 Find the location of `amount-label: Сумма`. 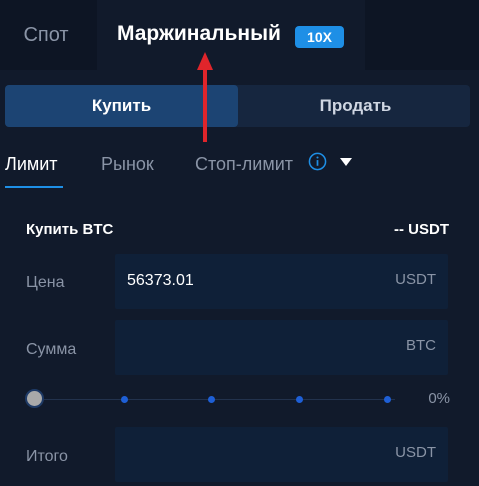

amount-label: Сумма is located at coordinates (51, 349).